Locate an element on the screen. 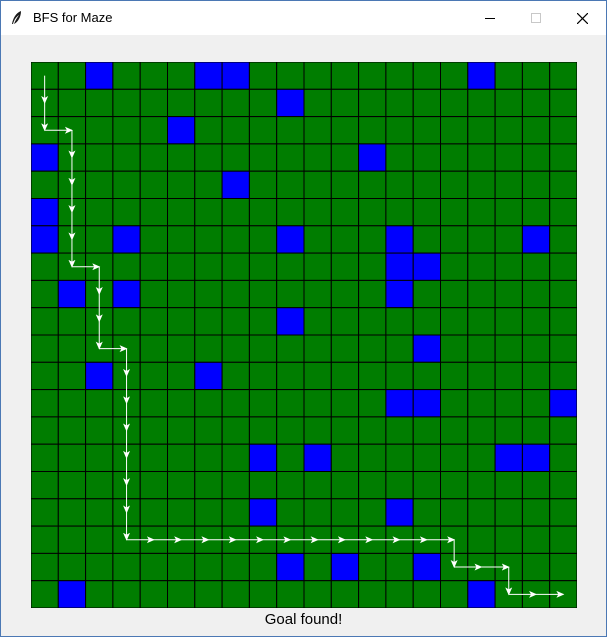 The height and width of the screenshot is (637, 607). close-button is located at coordinates (582, 18).